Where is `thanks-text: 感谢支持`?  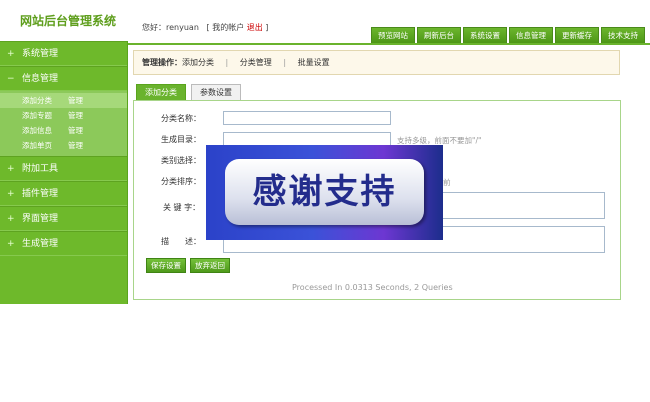 thanks-text: 感谢支持 is located at coordinates (324, 192).